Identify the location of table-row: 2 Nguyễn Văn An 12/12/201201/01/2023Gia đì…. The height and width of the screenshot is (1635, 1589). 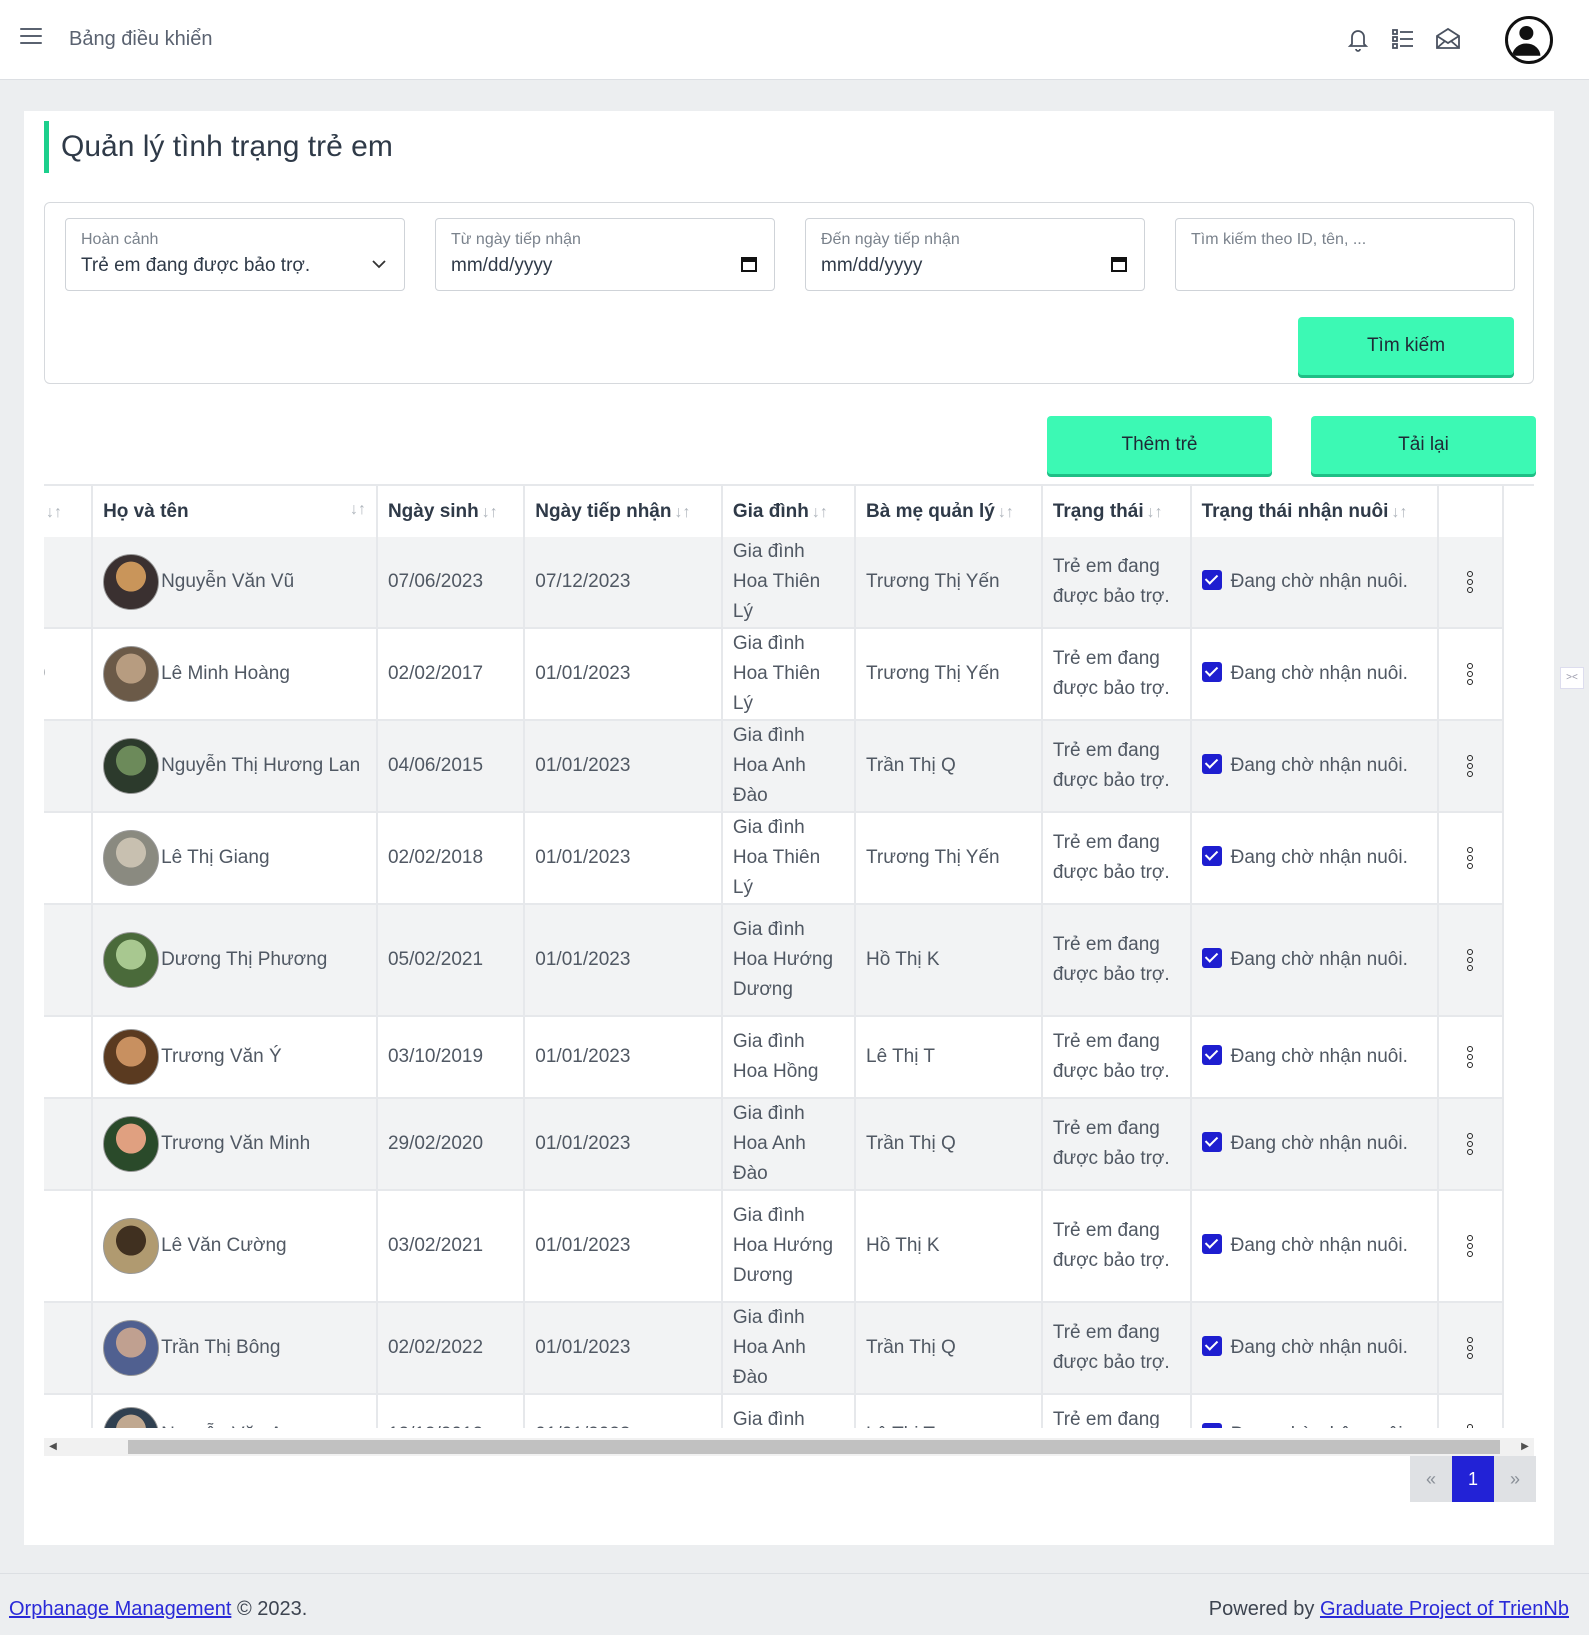
(774, 1411).